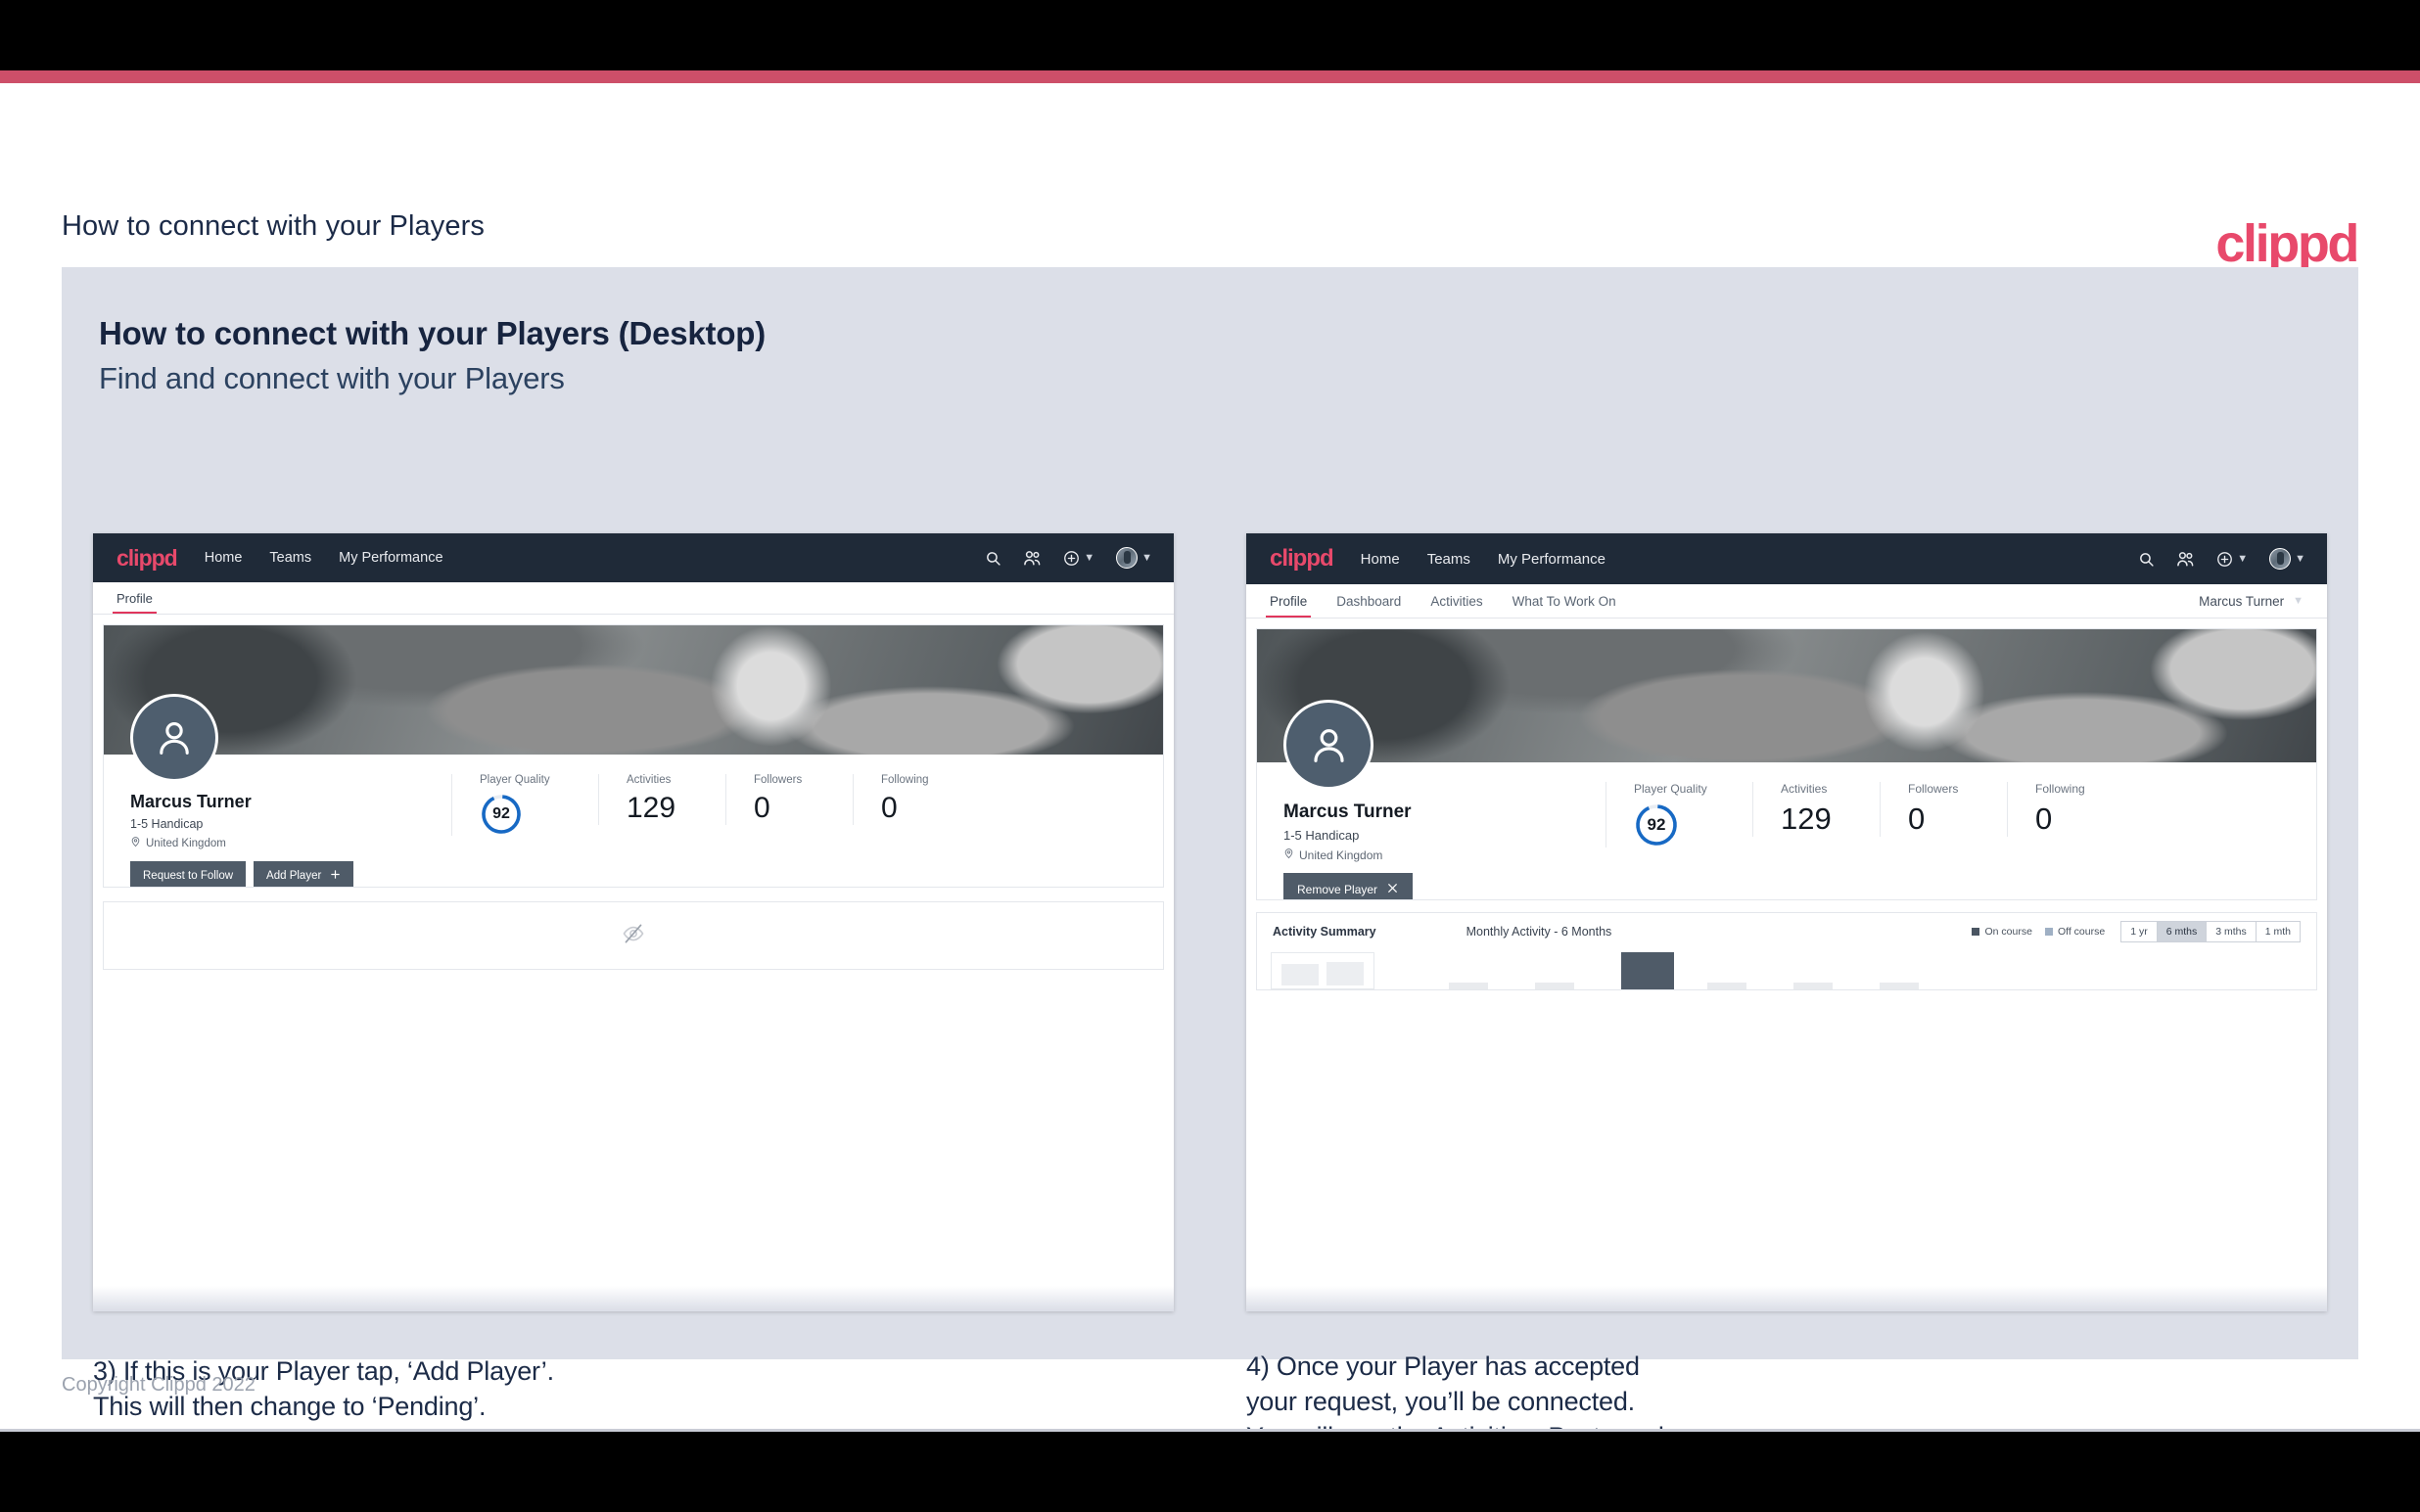 The width and height of the screenshot is (2420, 1512). What do you see at coordinates (2008, 932) in the screenshot?
I see `legend-label: On course` at bounding box center [2008, 932].